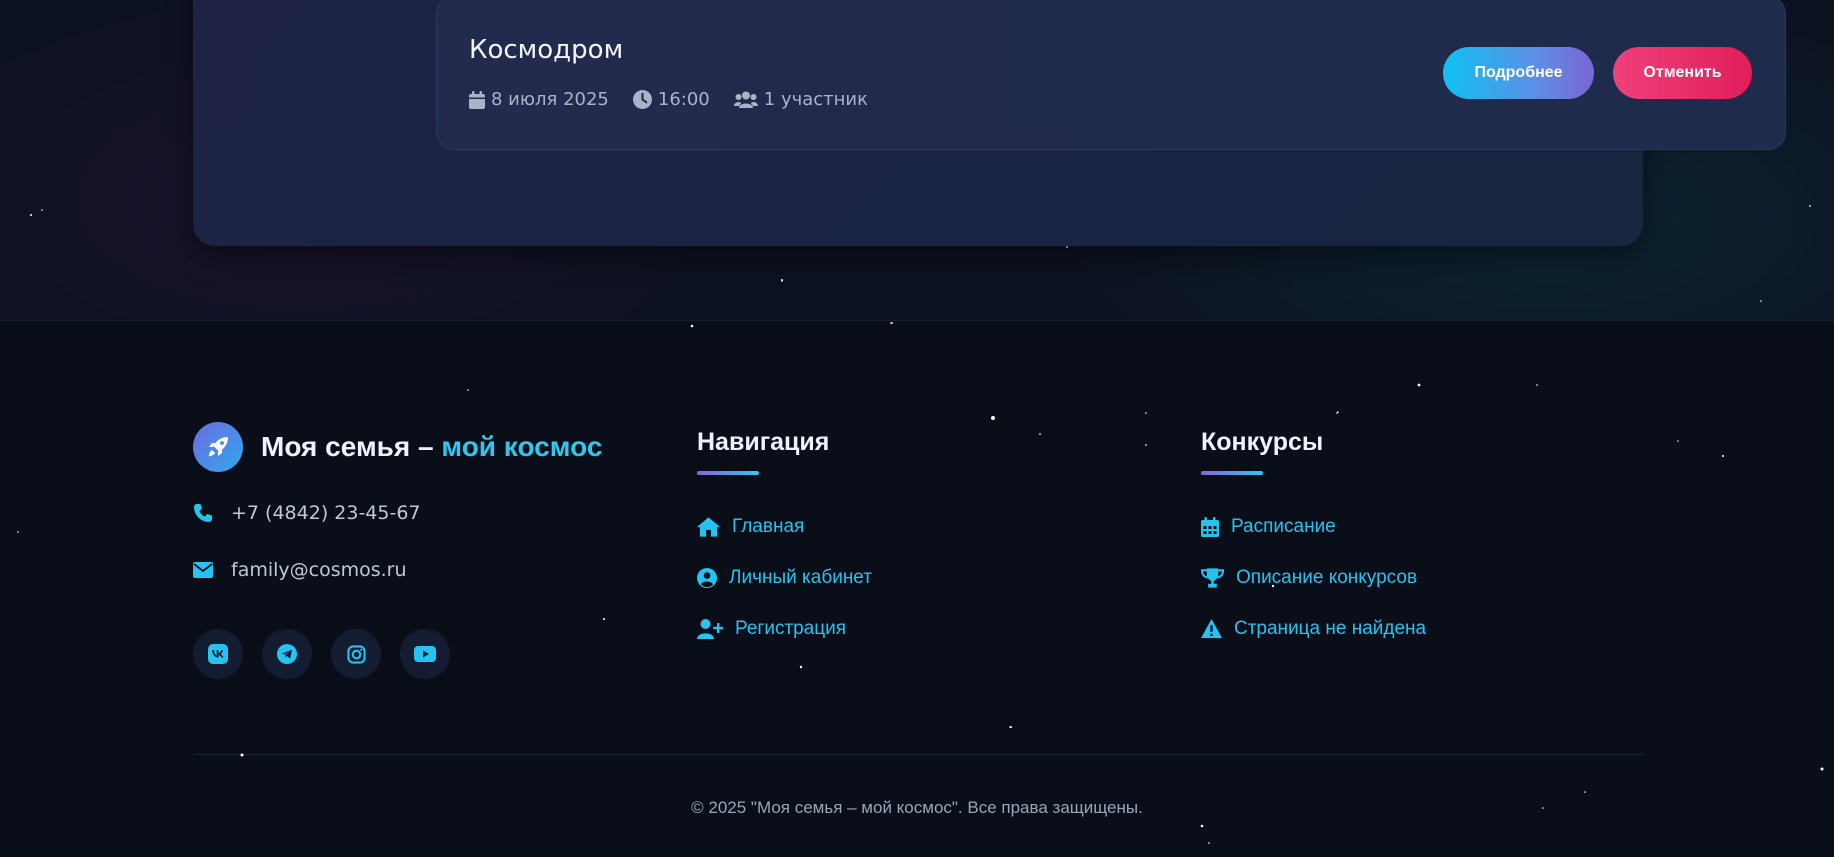 This screenshot has height=857, width=1834. Describe the element at coordinates (683, 99) in the screenshot. I see `booking-time-text: 16:00` at that location.